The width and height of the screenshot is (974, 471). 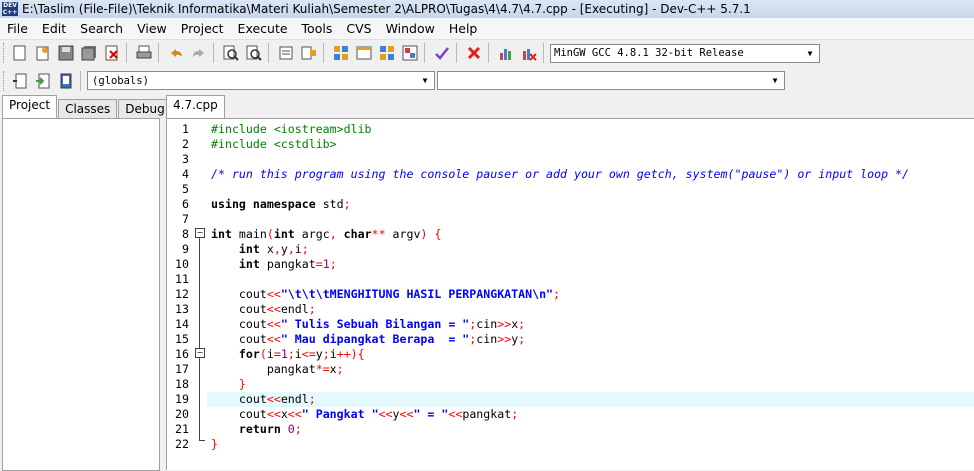 What do you see at coordinates (592, 414) in the screenshot?
I see `code-line: cout<<x<<" Pangkat "<<y<<" = "<<pangkat;` at bounding box center [592, 414].